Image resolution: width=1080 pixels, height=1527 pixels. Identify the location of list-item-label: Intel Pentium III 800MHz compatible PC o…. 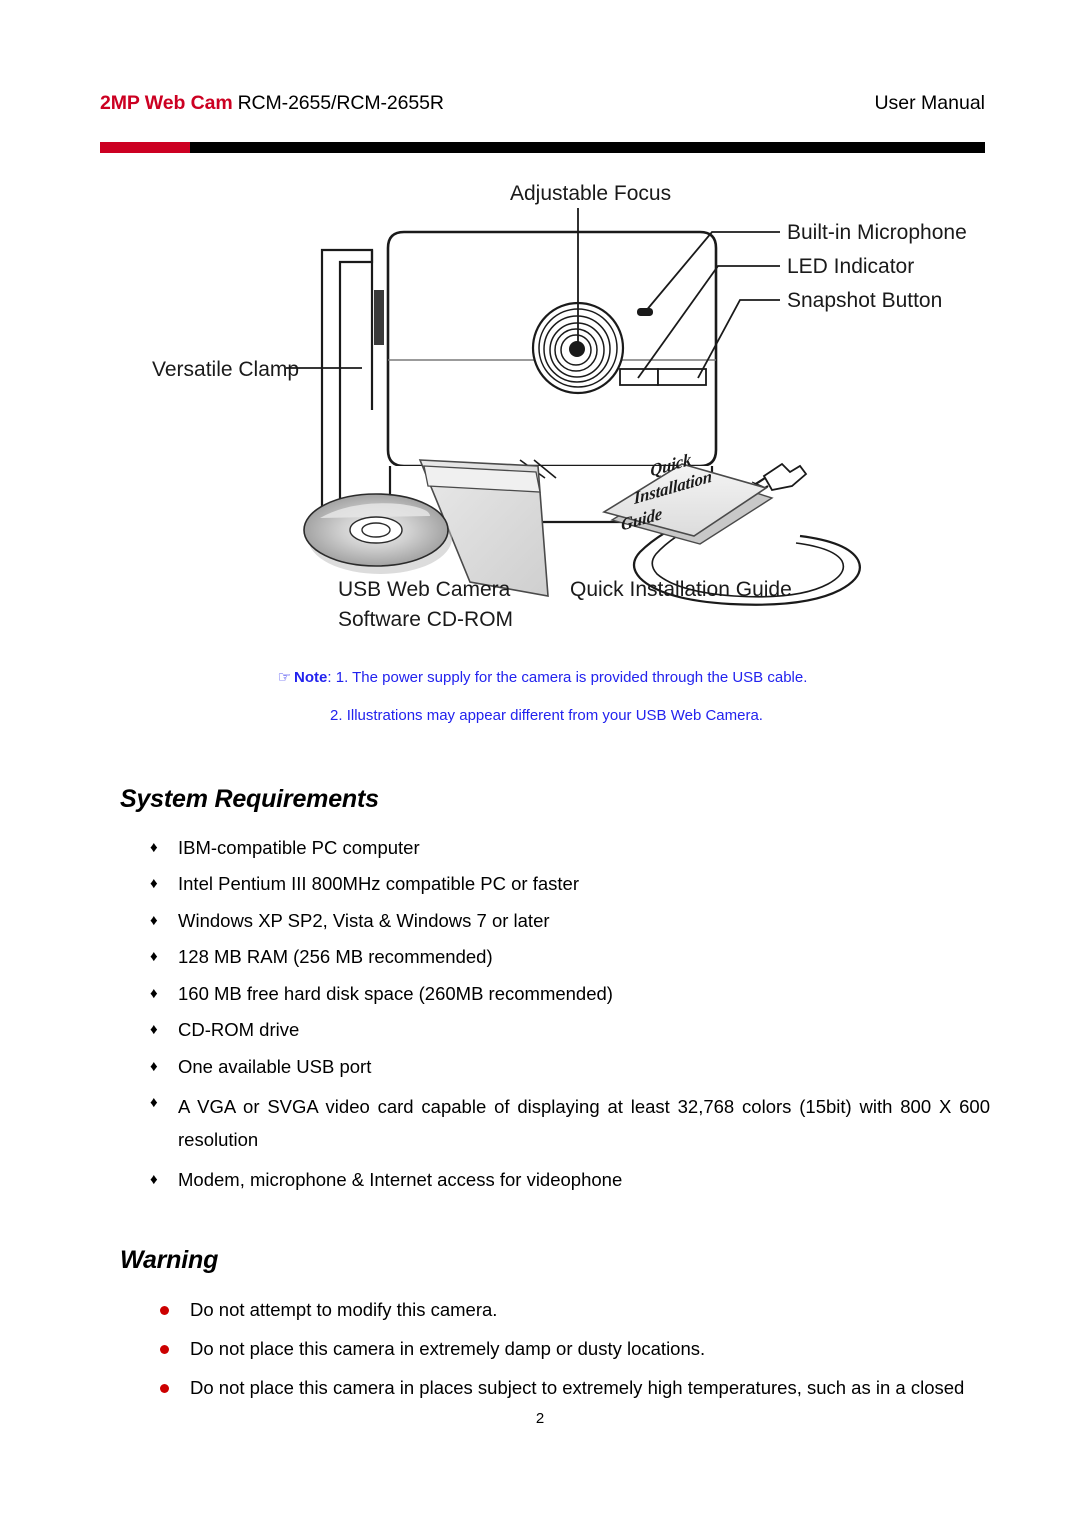
(379, 884).